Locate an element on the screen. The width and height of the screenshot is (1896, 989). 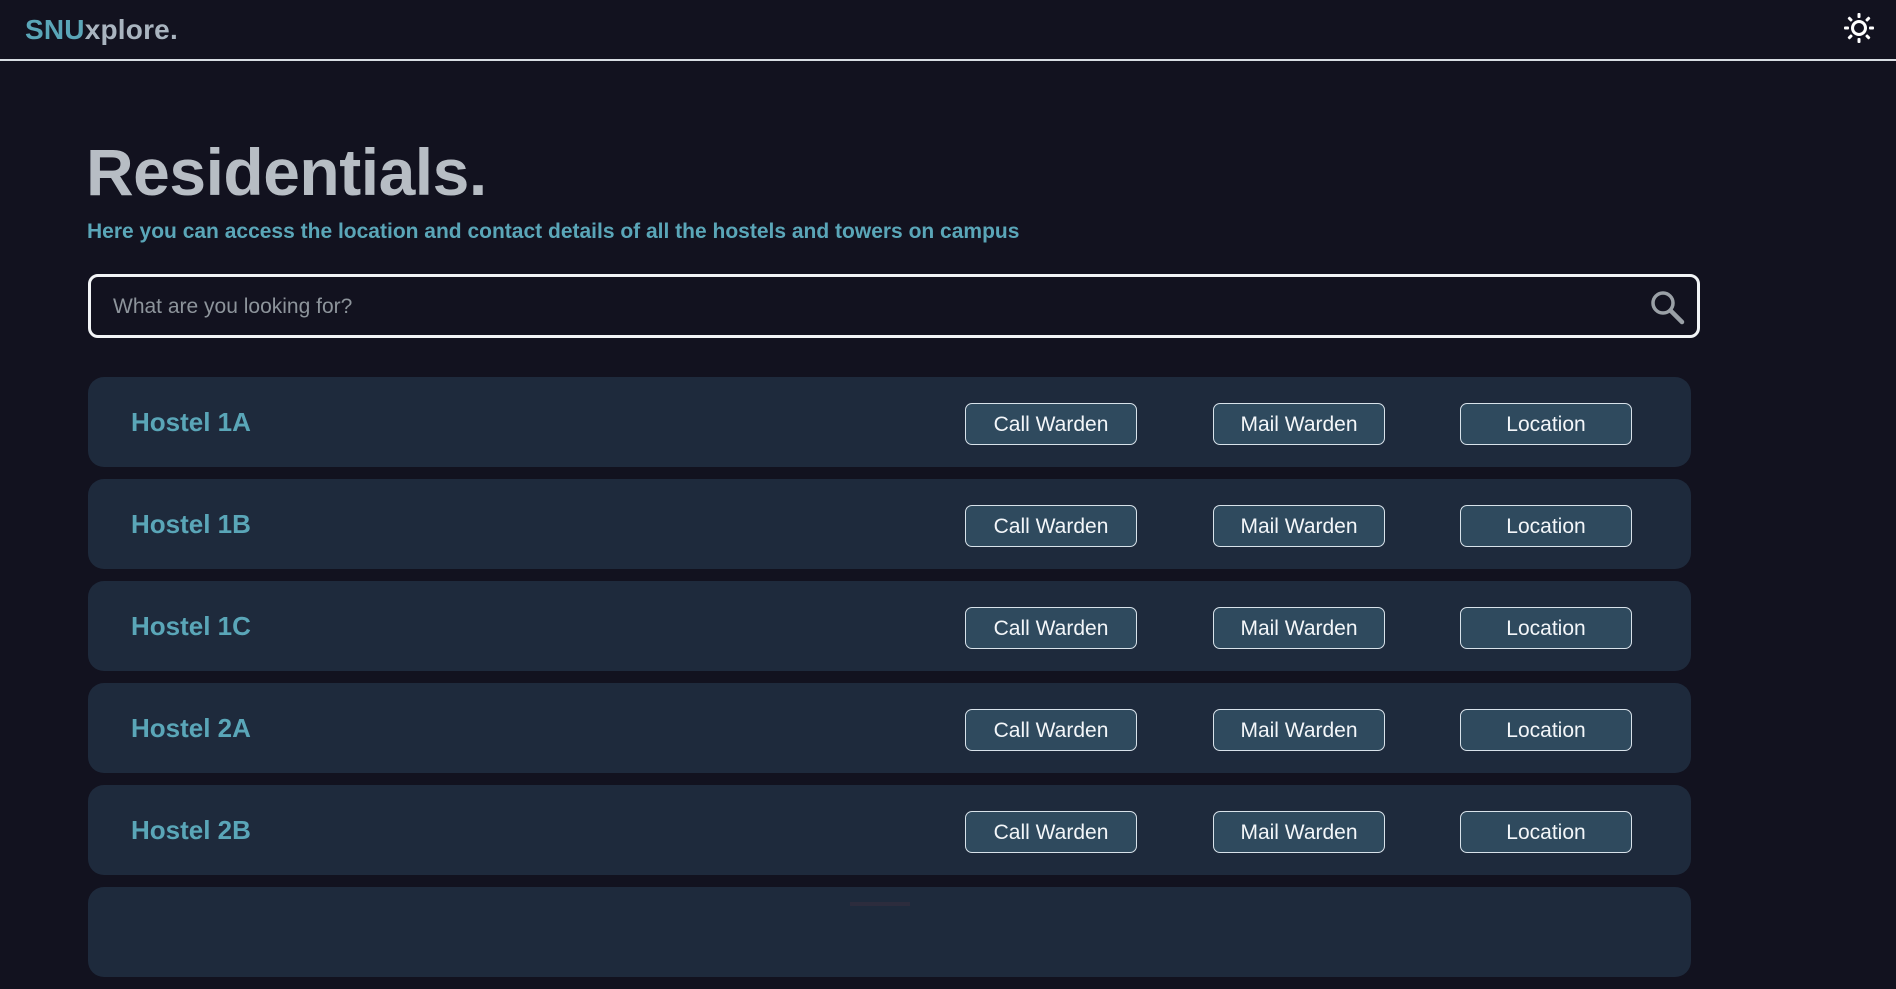
theme-toggle-button is located at coordinates (1859, 28).